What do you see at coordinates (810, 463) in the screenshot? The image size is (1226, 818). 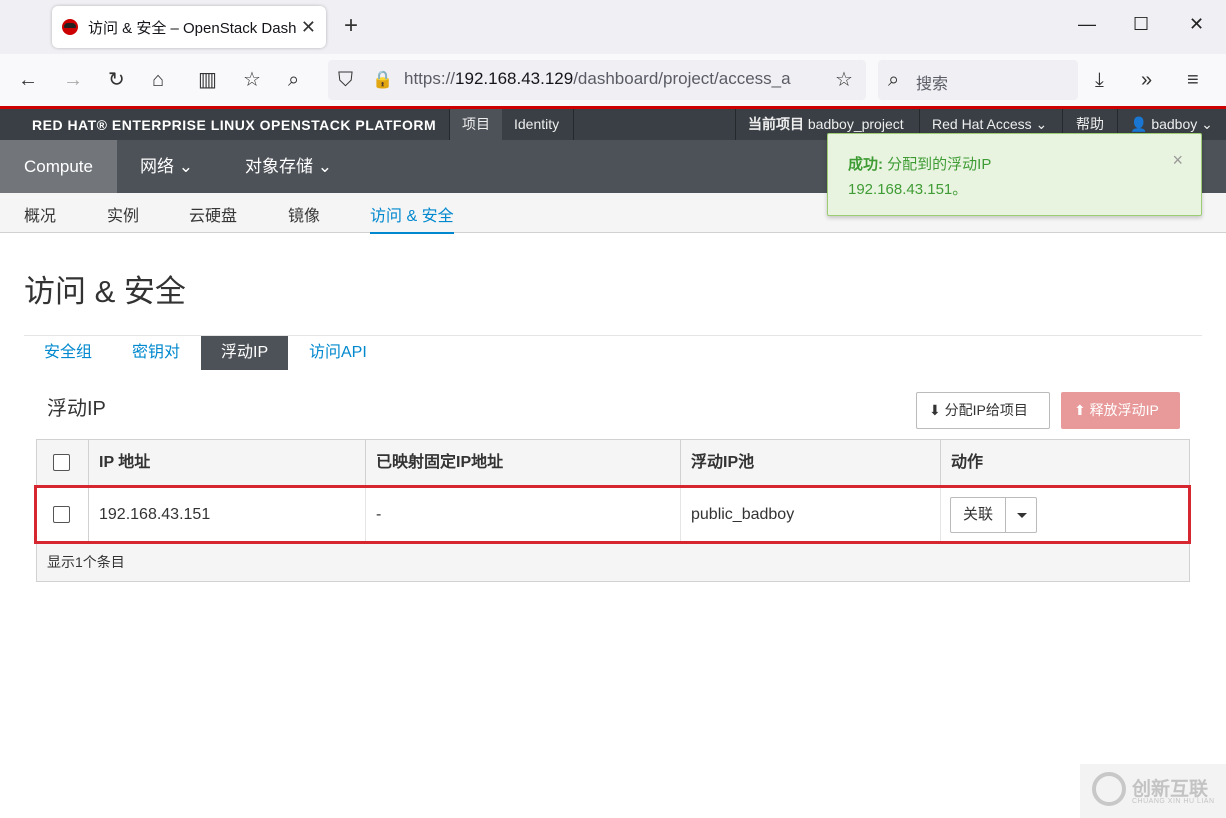 I see `column-header-pool: 浮动IP池` at bounding box center [810, 463].